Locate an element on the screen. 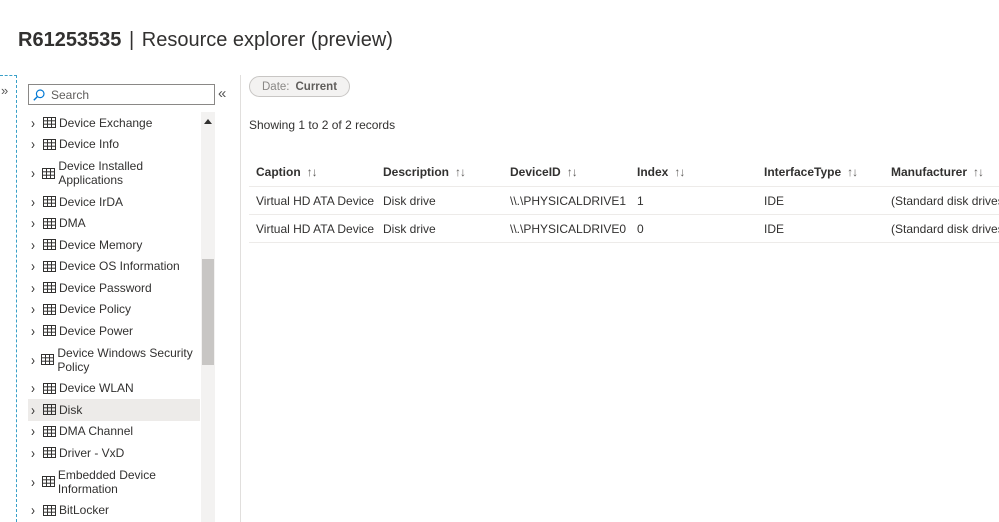 The width and height of the screenshot is (999, 522). page-title-text: Resource explorer (preview) is located at coordinates (267, 40).